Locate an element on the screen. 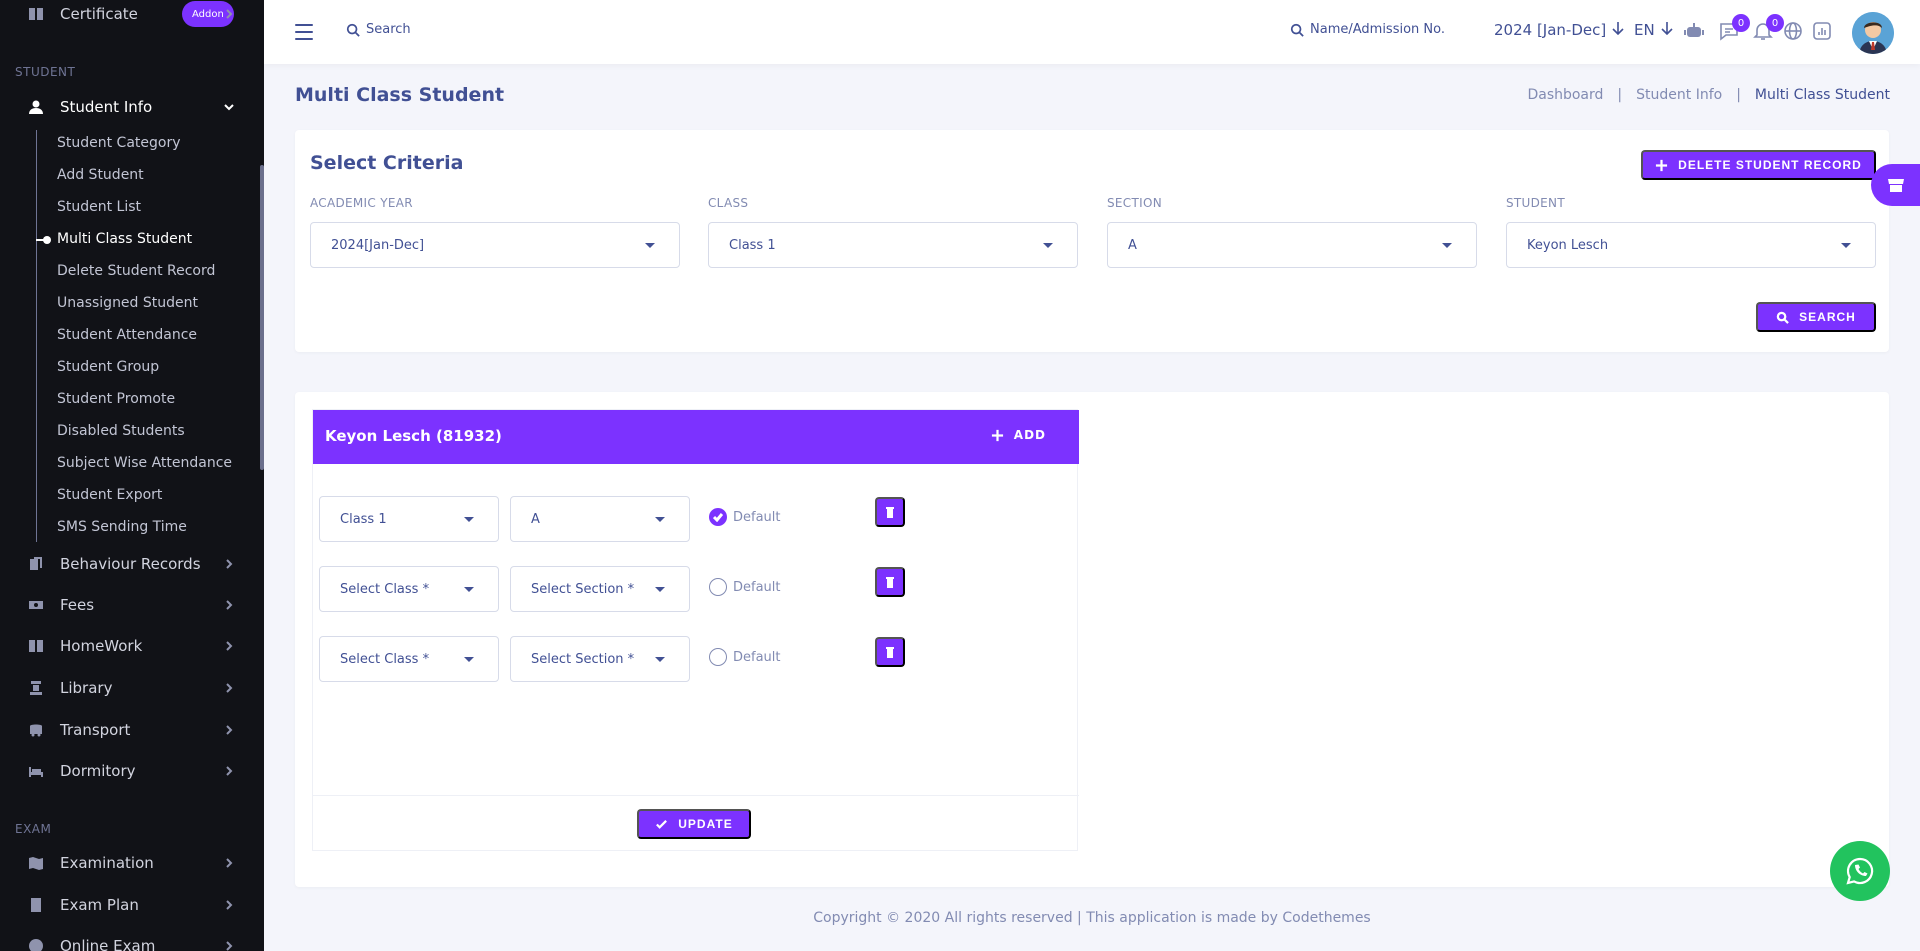 The image size is (1920, 951). sidebar-item-exam-plan: Exam Plan is located at coordinates (130, 905).